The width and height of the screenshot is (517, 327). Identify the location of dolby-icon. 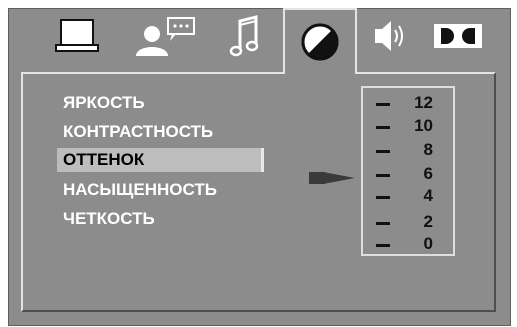
(458, 36).